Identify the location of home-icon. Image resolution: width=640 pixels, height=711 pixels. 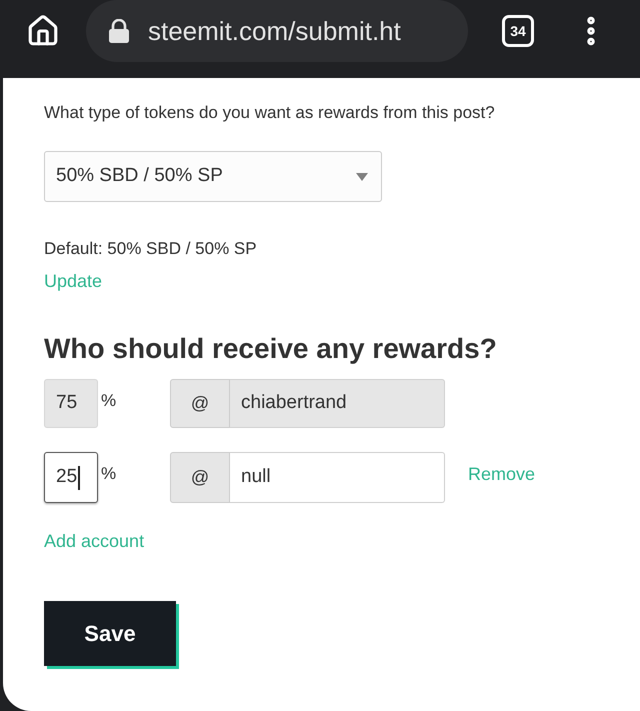
(43, 31).